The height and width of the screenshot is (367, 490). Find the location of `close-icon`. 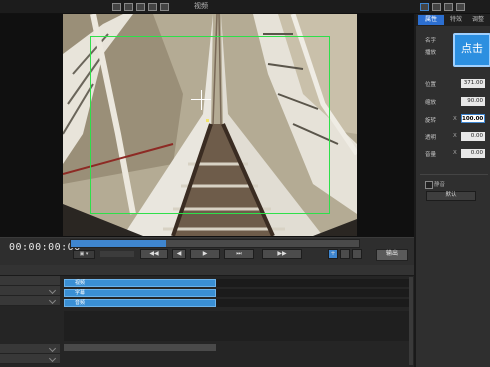

close-icon is located at coordinates (460, 7).